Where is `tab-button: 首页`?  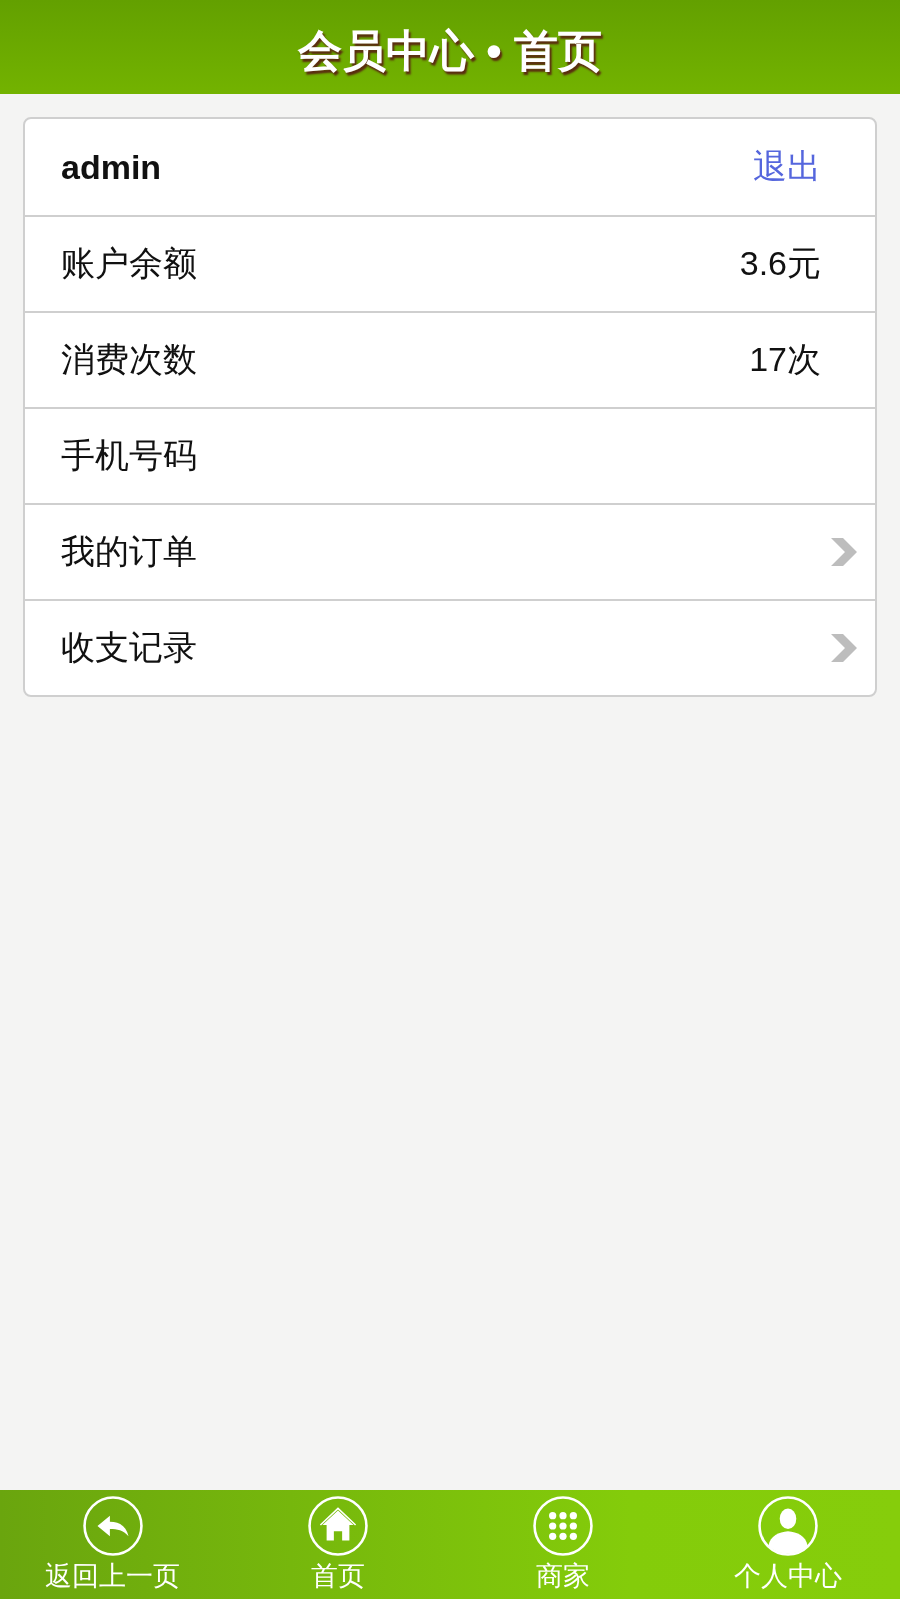
tab-button: 首页 is located at coordinates (337, 1544).